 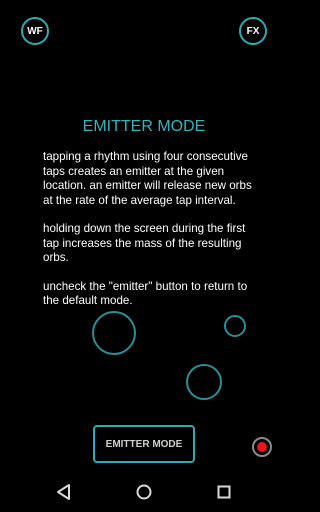 What do you see at coordinates (224, 492) in the screenshot?
I see `recents-square-icon` at bounding box center [224, 492].